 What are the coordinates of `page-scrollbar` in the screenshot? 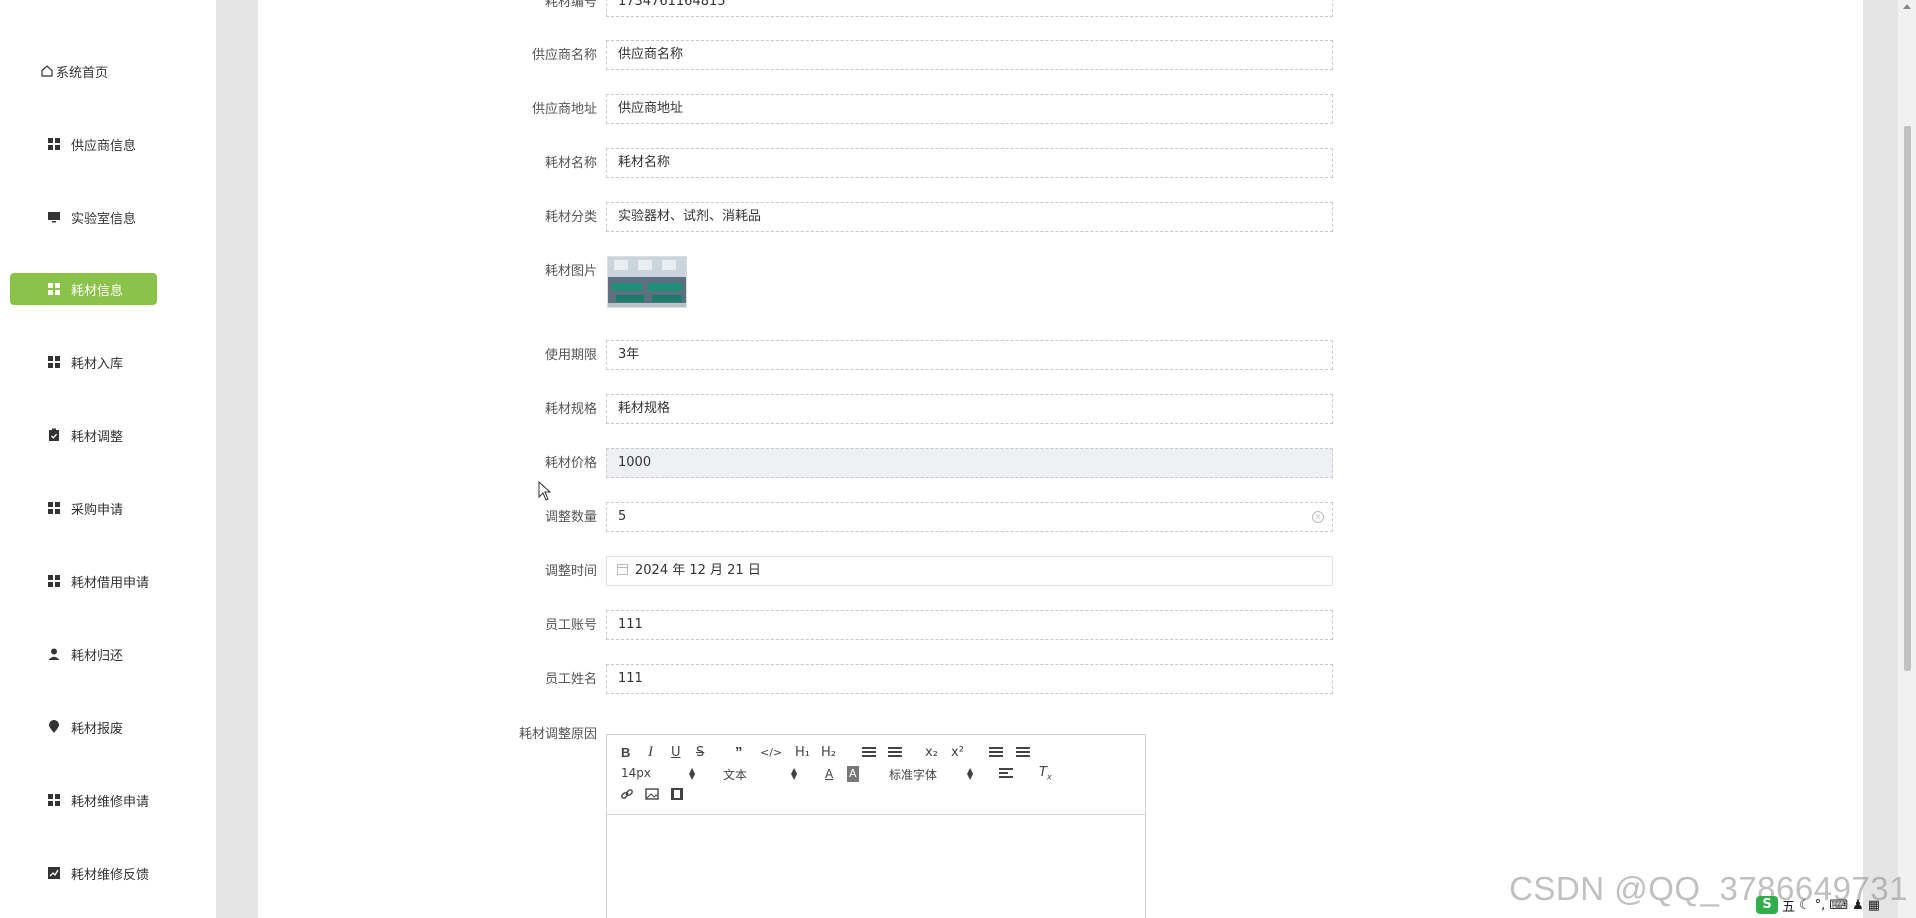 It's located at (1907, 459).